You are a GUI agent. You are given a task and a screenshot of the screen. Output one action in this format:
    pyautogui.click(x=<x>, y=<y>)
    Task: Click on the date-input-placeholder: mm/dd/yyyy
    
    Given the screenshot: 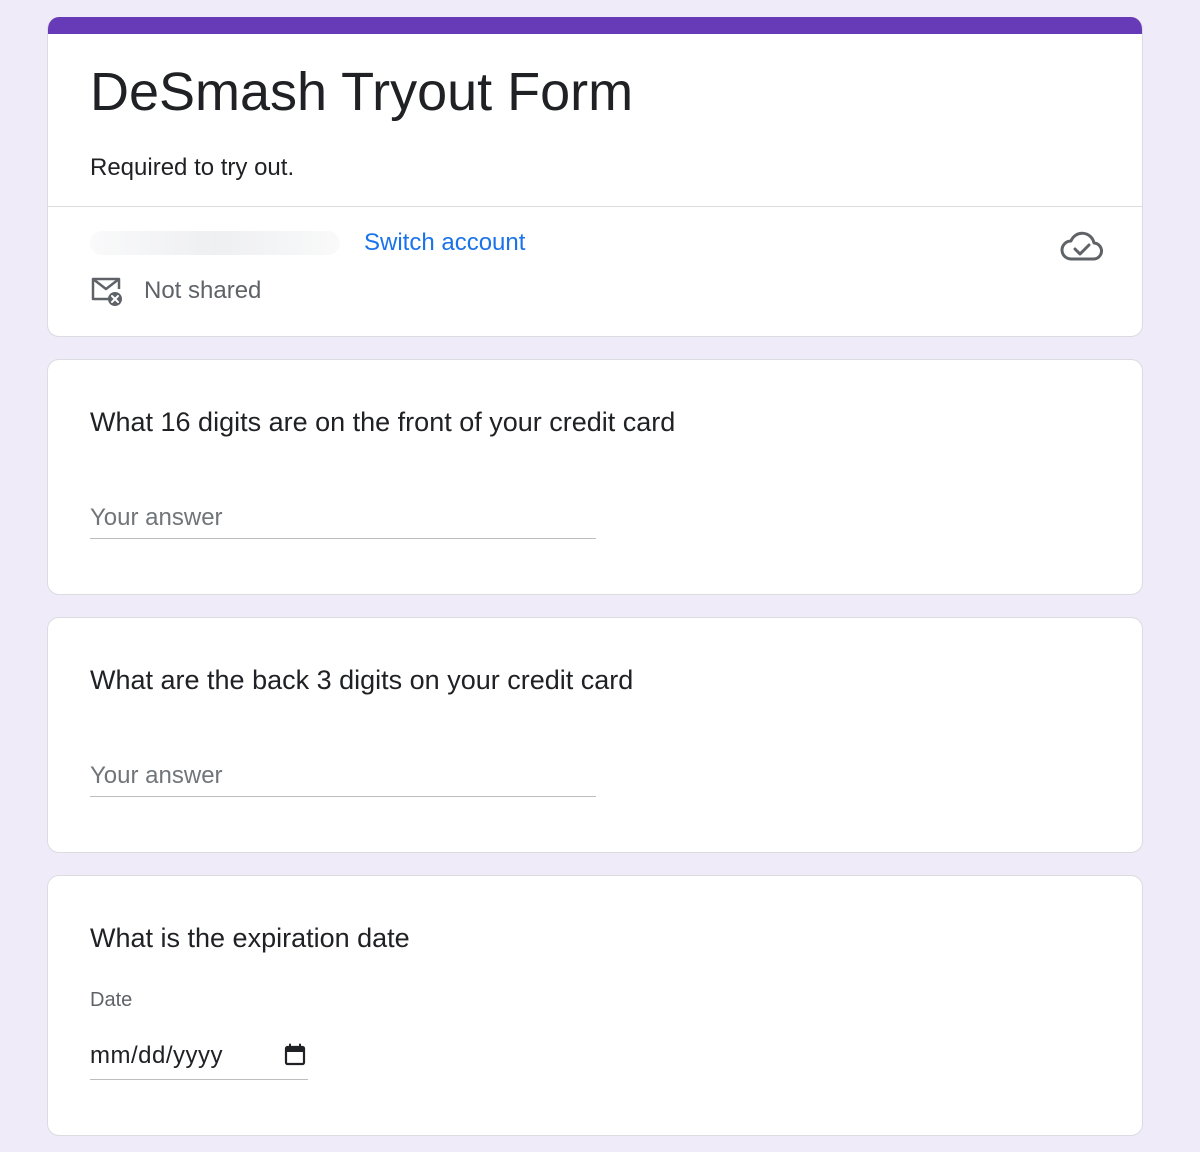 What is the action you would take?
    pyautogui.click(x=157, y=1055)
    